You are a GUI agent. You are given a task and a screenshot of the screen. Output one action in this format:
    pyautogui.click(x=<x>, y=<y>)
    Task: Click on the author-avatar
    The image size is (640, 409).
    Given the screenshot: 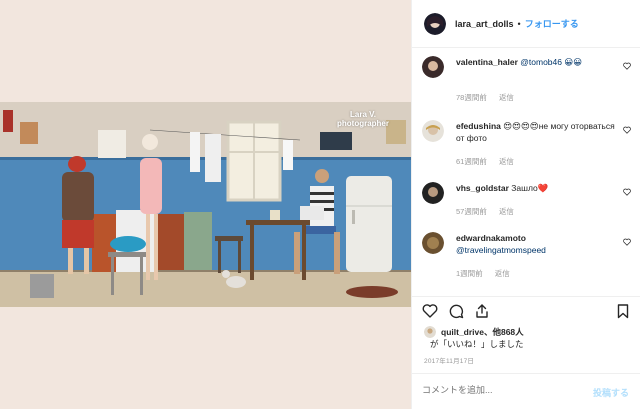 What is the action you would take?
    pyautogui.click(x=435, y=23)
    